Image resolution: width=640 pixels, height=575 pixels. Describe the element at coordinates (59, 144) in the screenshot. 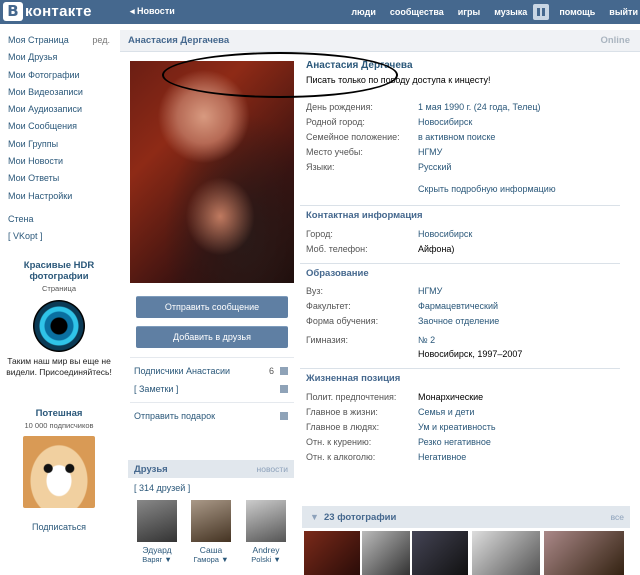

I see `sidebar-item-groups: Мои Группы` at that location.